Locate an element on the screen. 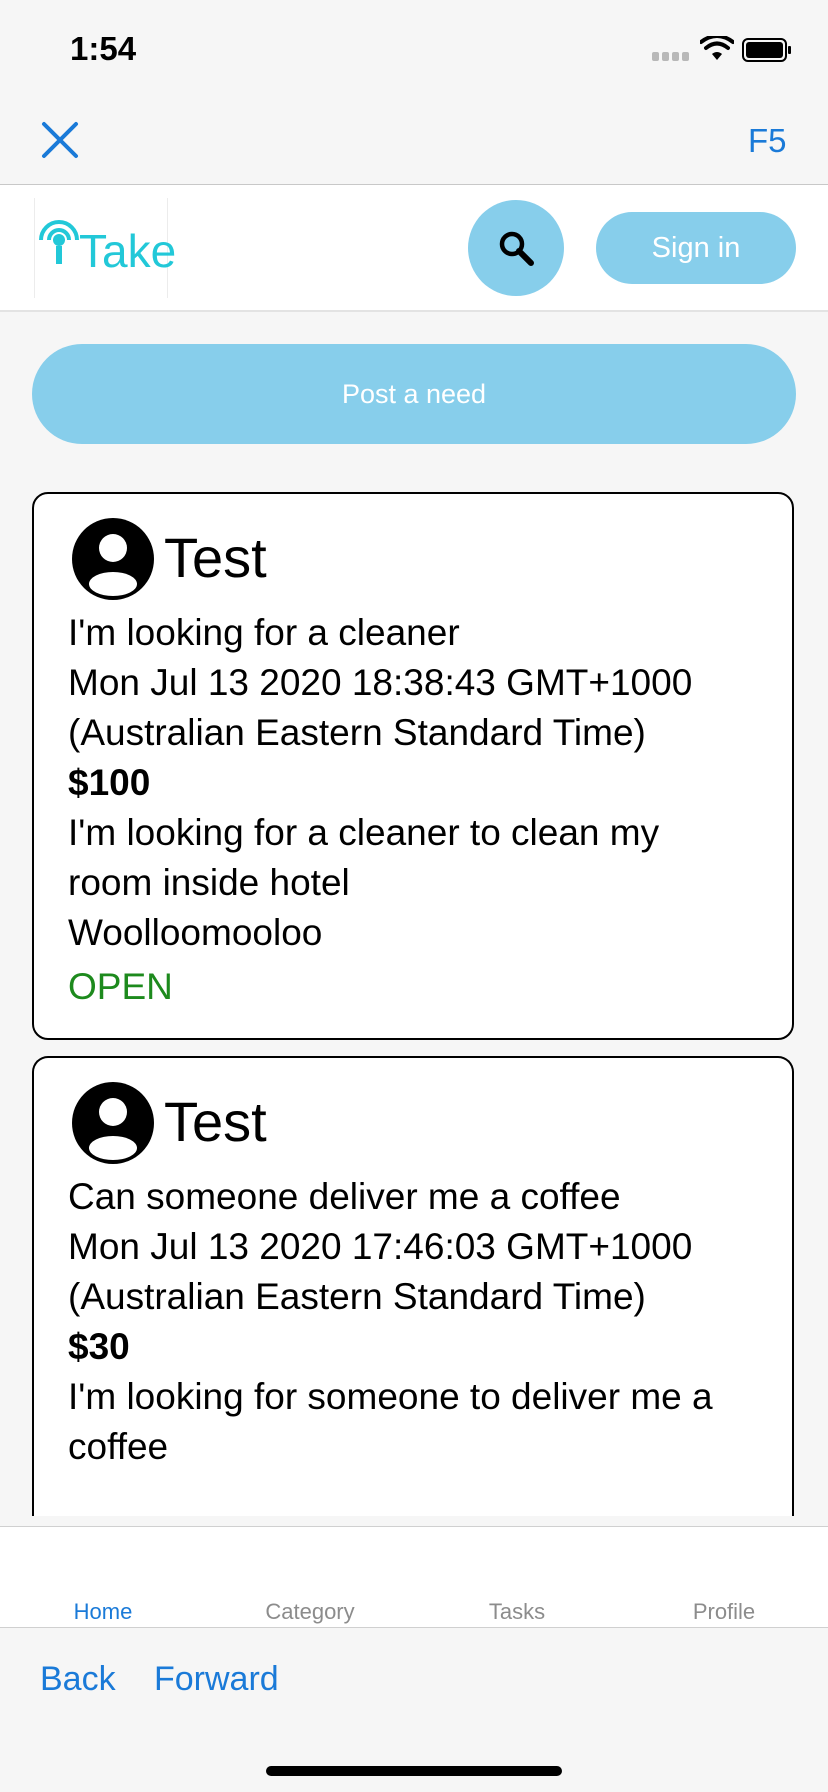  cellular-signal-icon is located at coordinates (672, 57).